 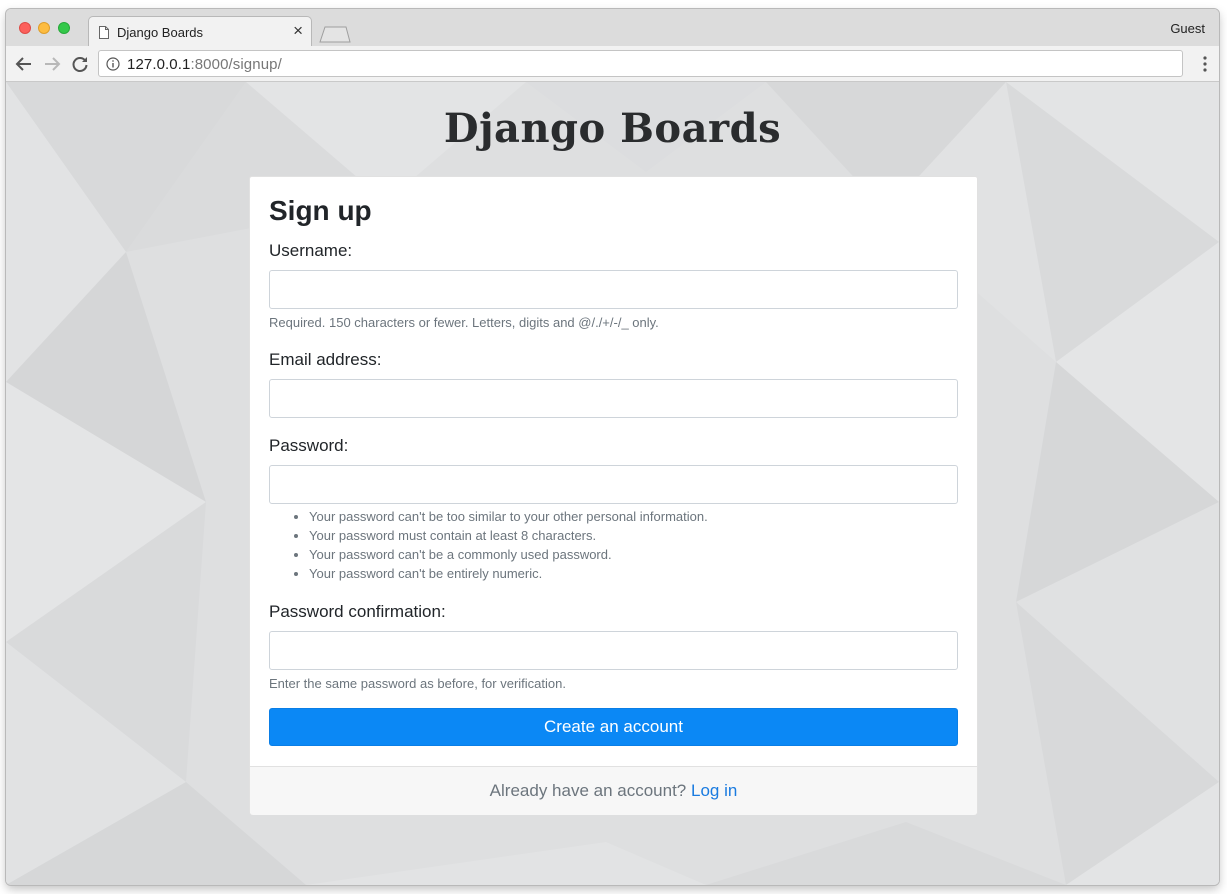 What do you see at coordinates (612, 128) in the screenshot?
I see `brand-logo: Django Boards` at bounding box center [612, 128].